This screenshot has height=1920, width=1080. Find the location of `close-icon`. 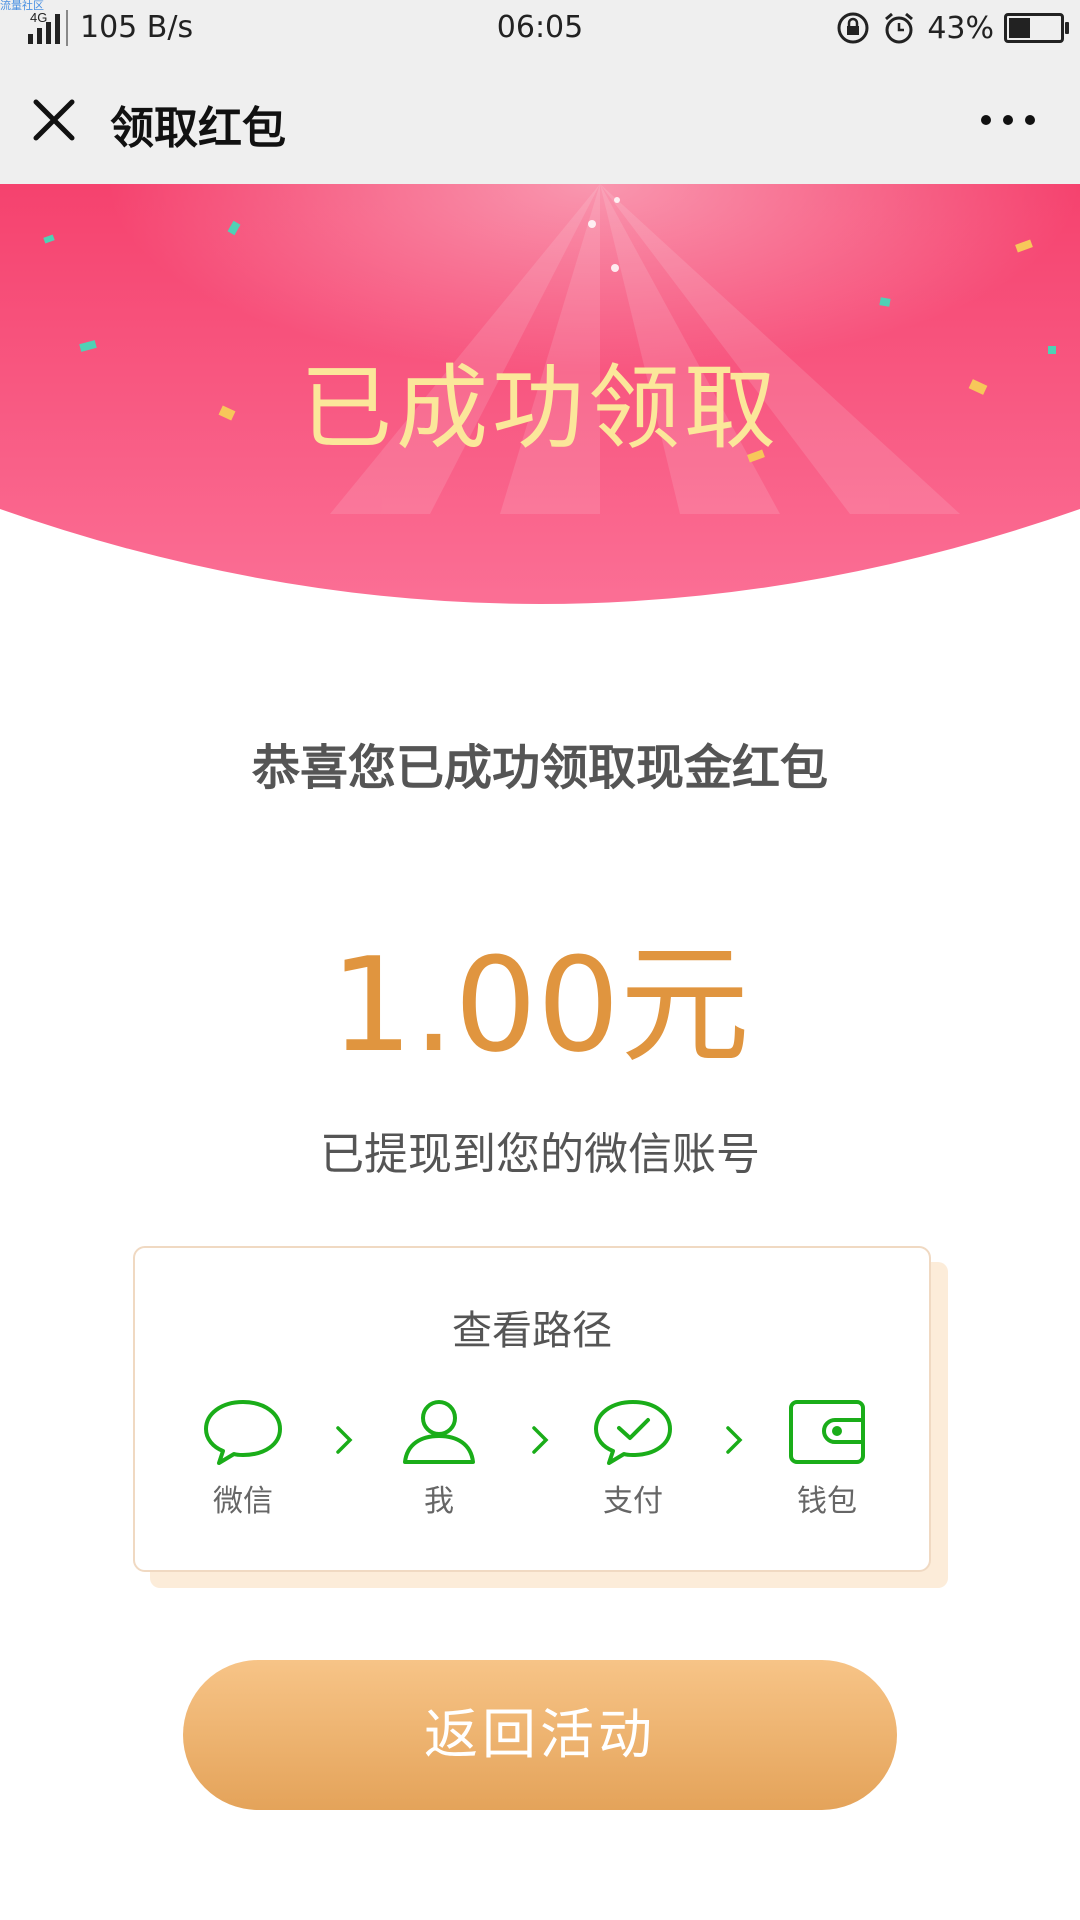

close-icon is located at coordinates (54, 120).